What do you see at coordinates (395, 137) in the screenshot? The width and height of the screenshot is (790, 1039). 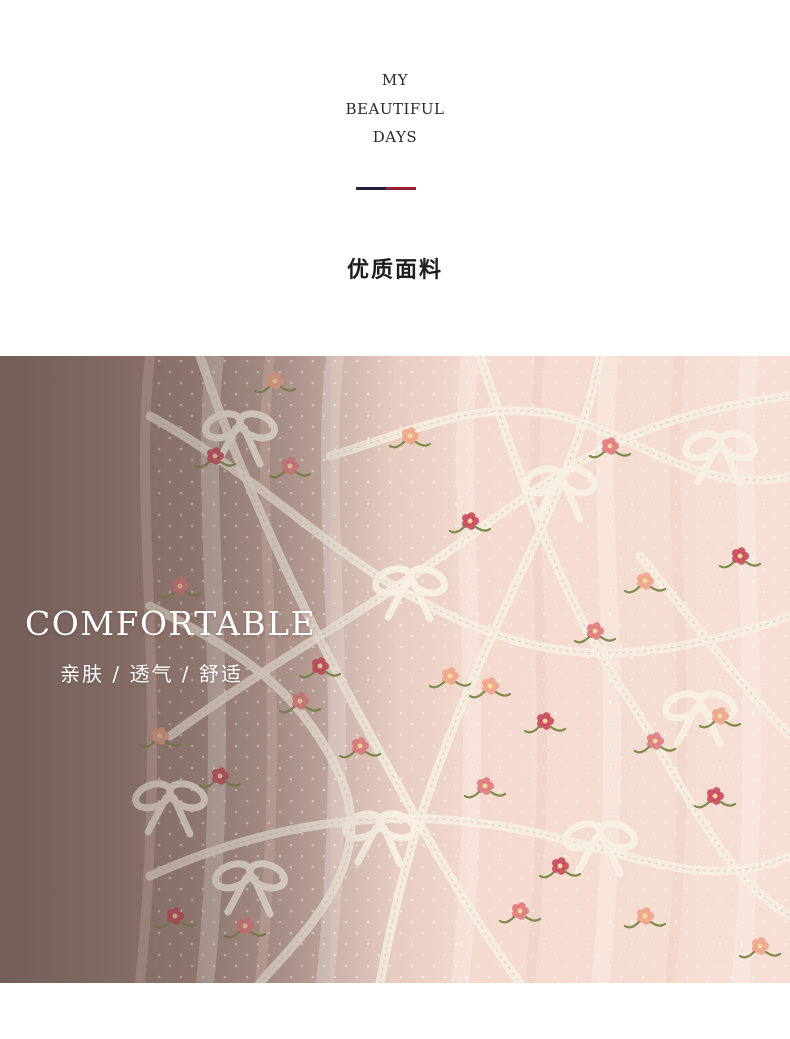 I see `brand-line-3: DAYS` at bounding box center [395, 137].